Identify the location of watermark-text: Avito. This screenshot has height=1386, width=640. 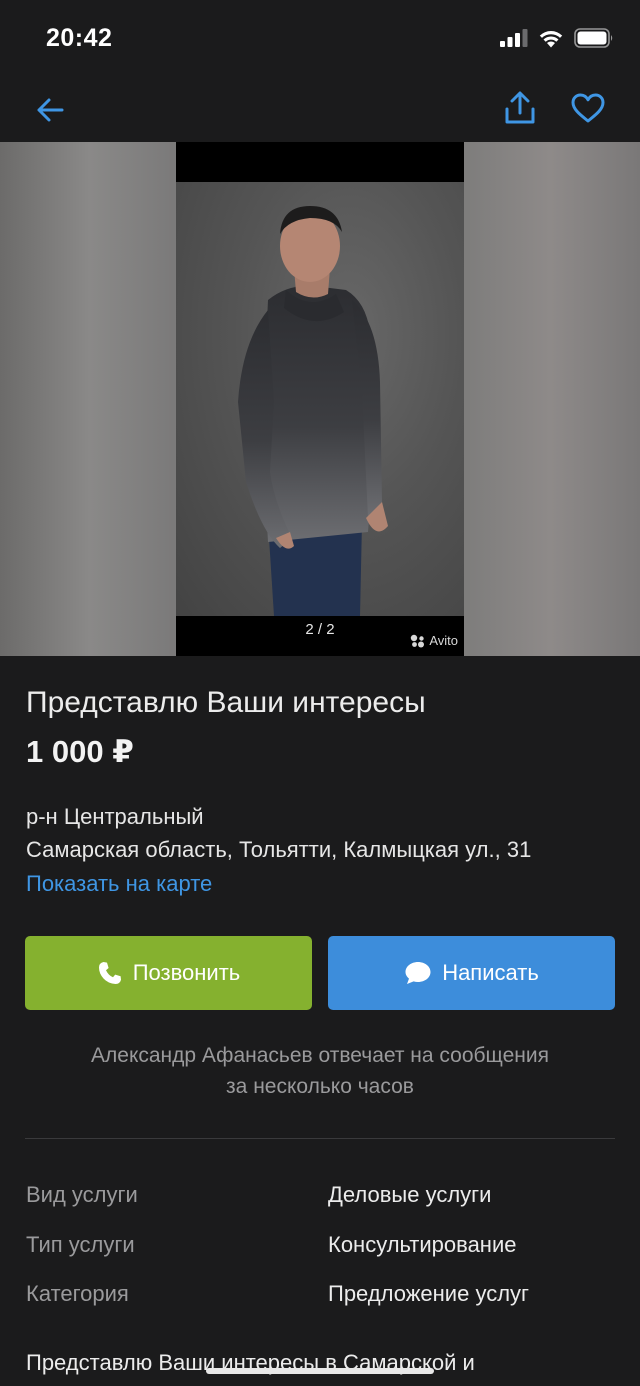
(443, 640).